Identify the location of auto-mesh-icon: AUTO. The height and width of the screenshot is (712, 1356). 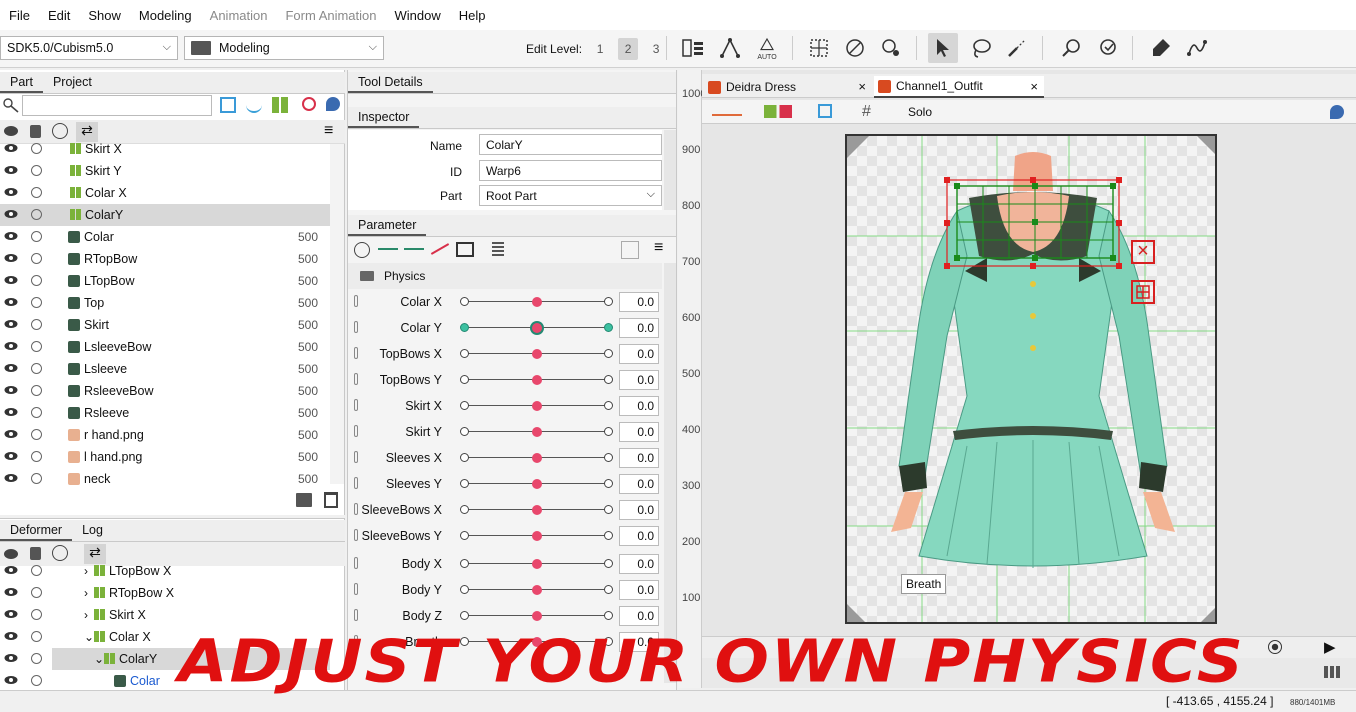
(767, 48).